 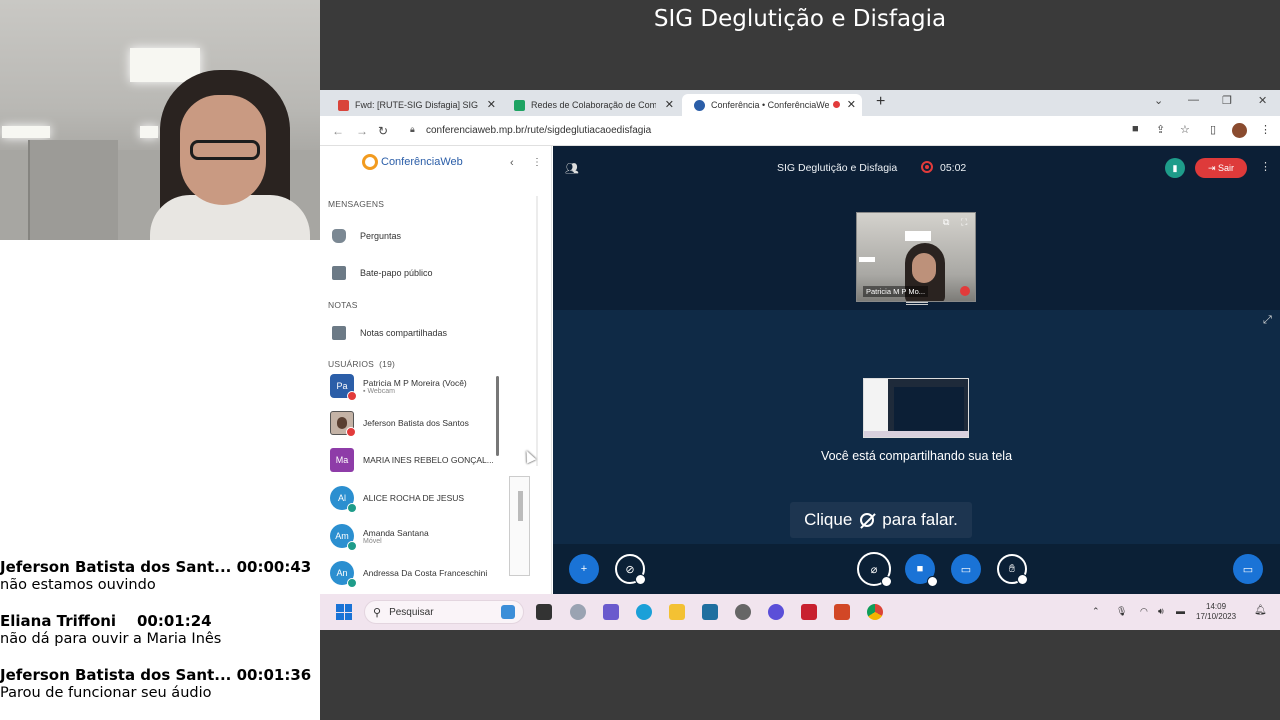 What do you see at coordinates (339, 236) in the screenshot?
I see `raise-hand-icon` at bounding box center [339, 236].